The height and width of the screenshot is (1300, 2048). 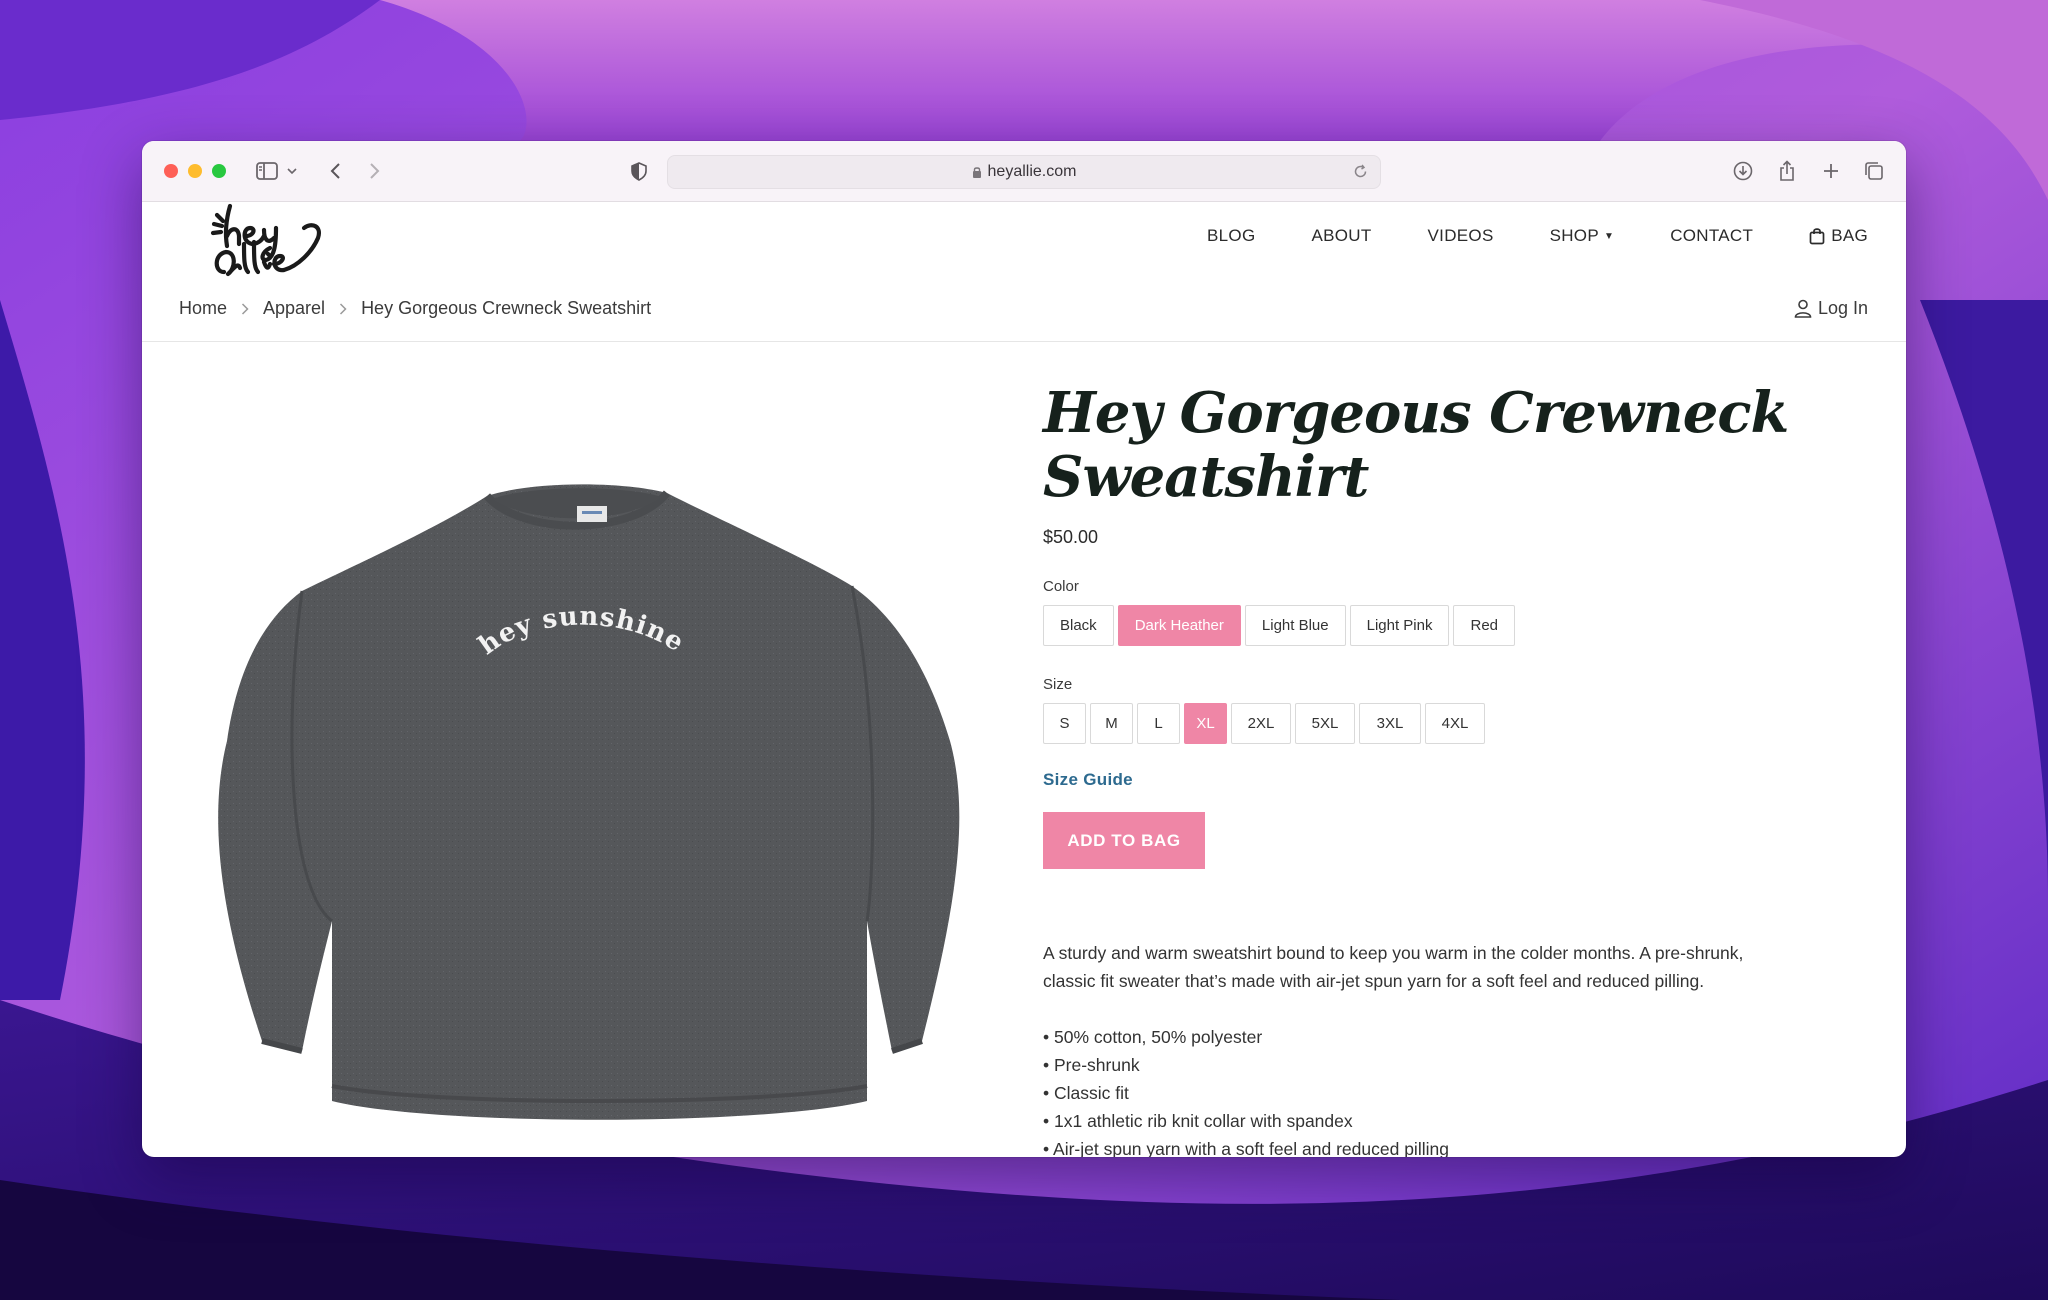 I want to click on feature-item: 50% cotton, 50% polyester, so click(x=1458, y=1037).